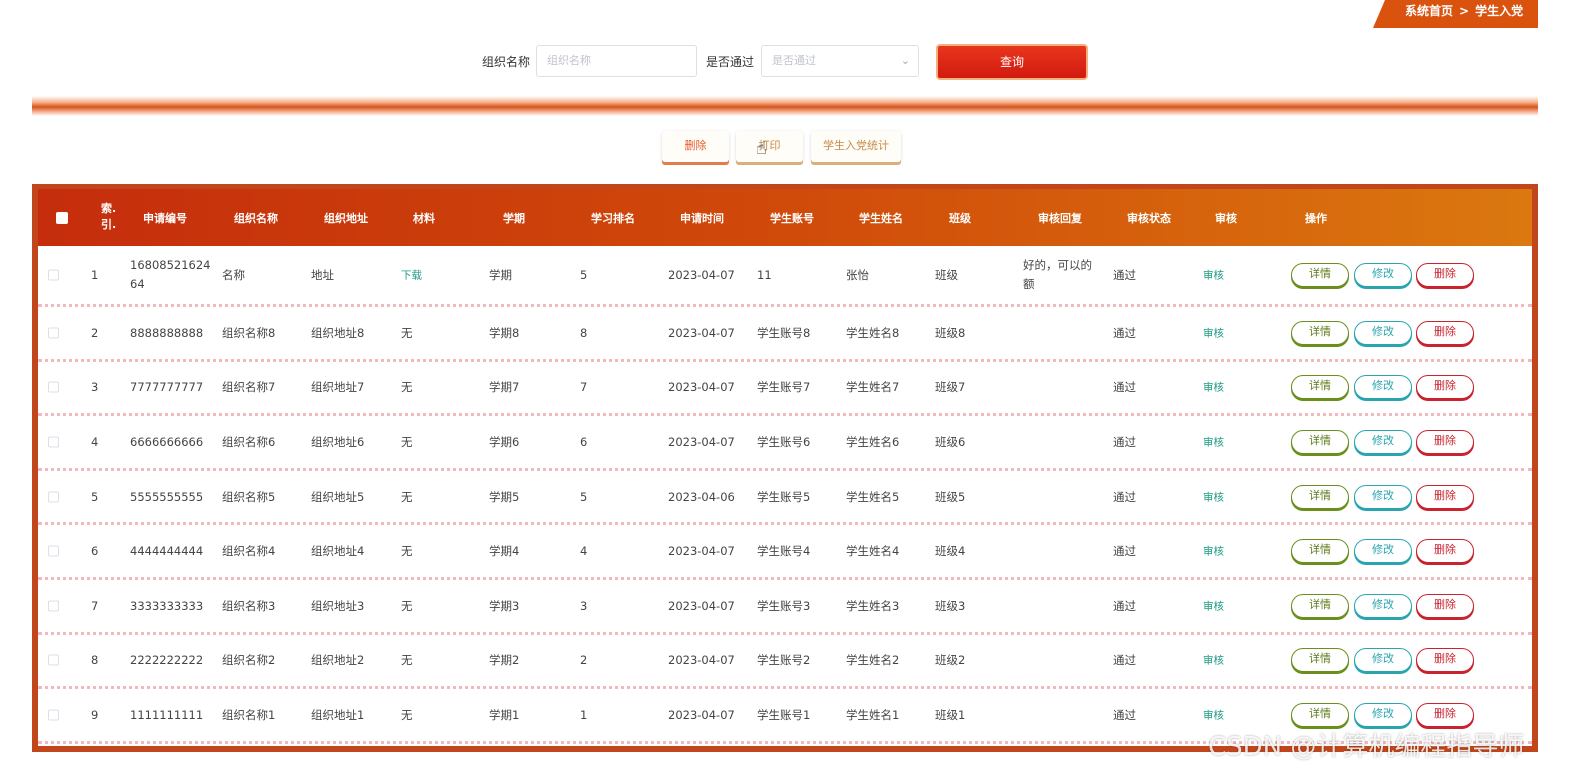 The height and width of the screenshot is (777, 1581). I want to click on pass-select: 是否通过 ⌄, so click(840, 61).